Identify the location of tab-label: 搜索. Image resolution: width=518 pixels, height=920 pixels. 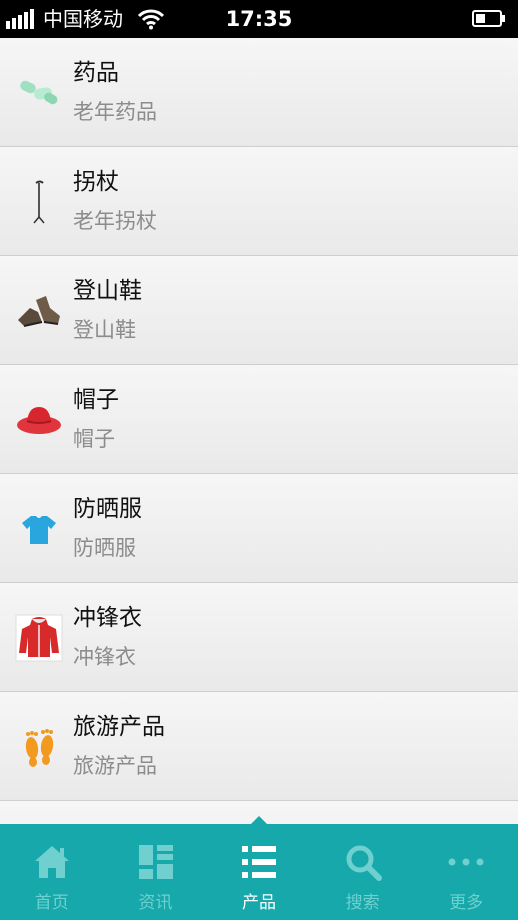
(362, 903).